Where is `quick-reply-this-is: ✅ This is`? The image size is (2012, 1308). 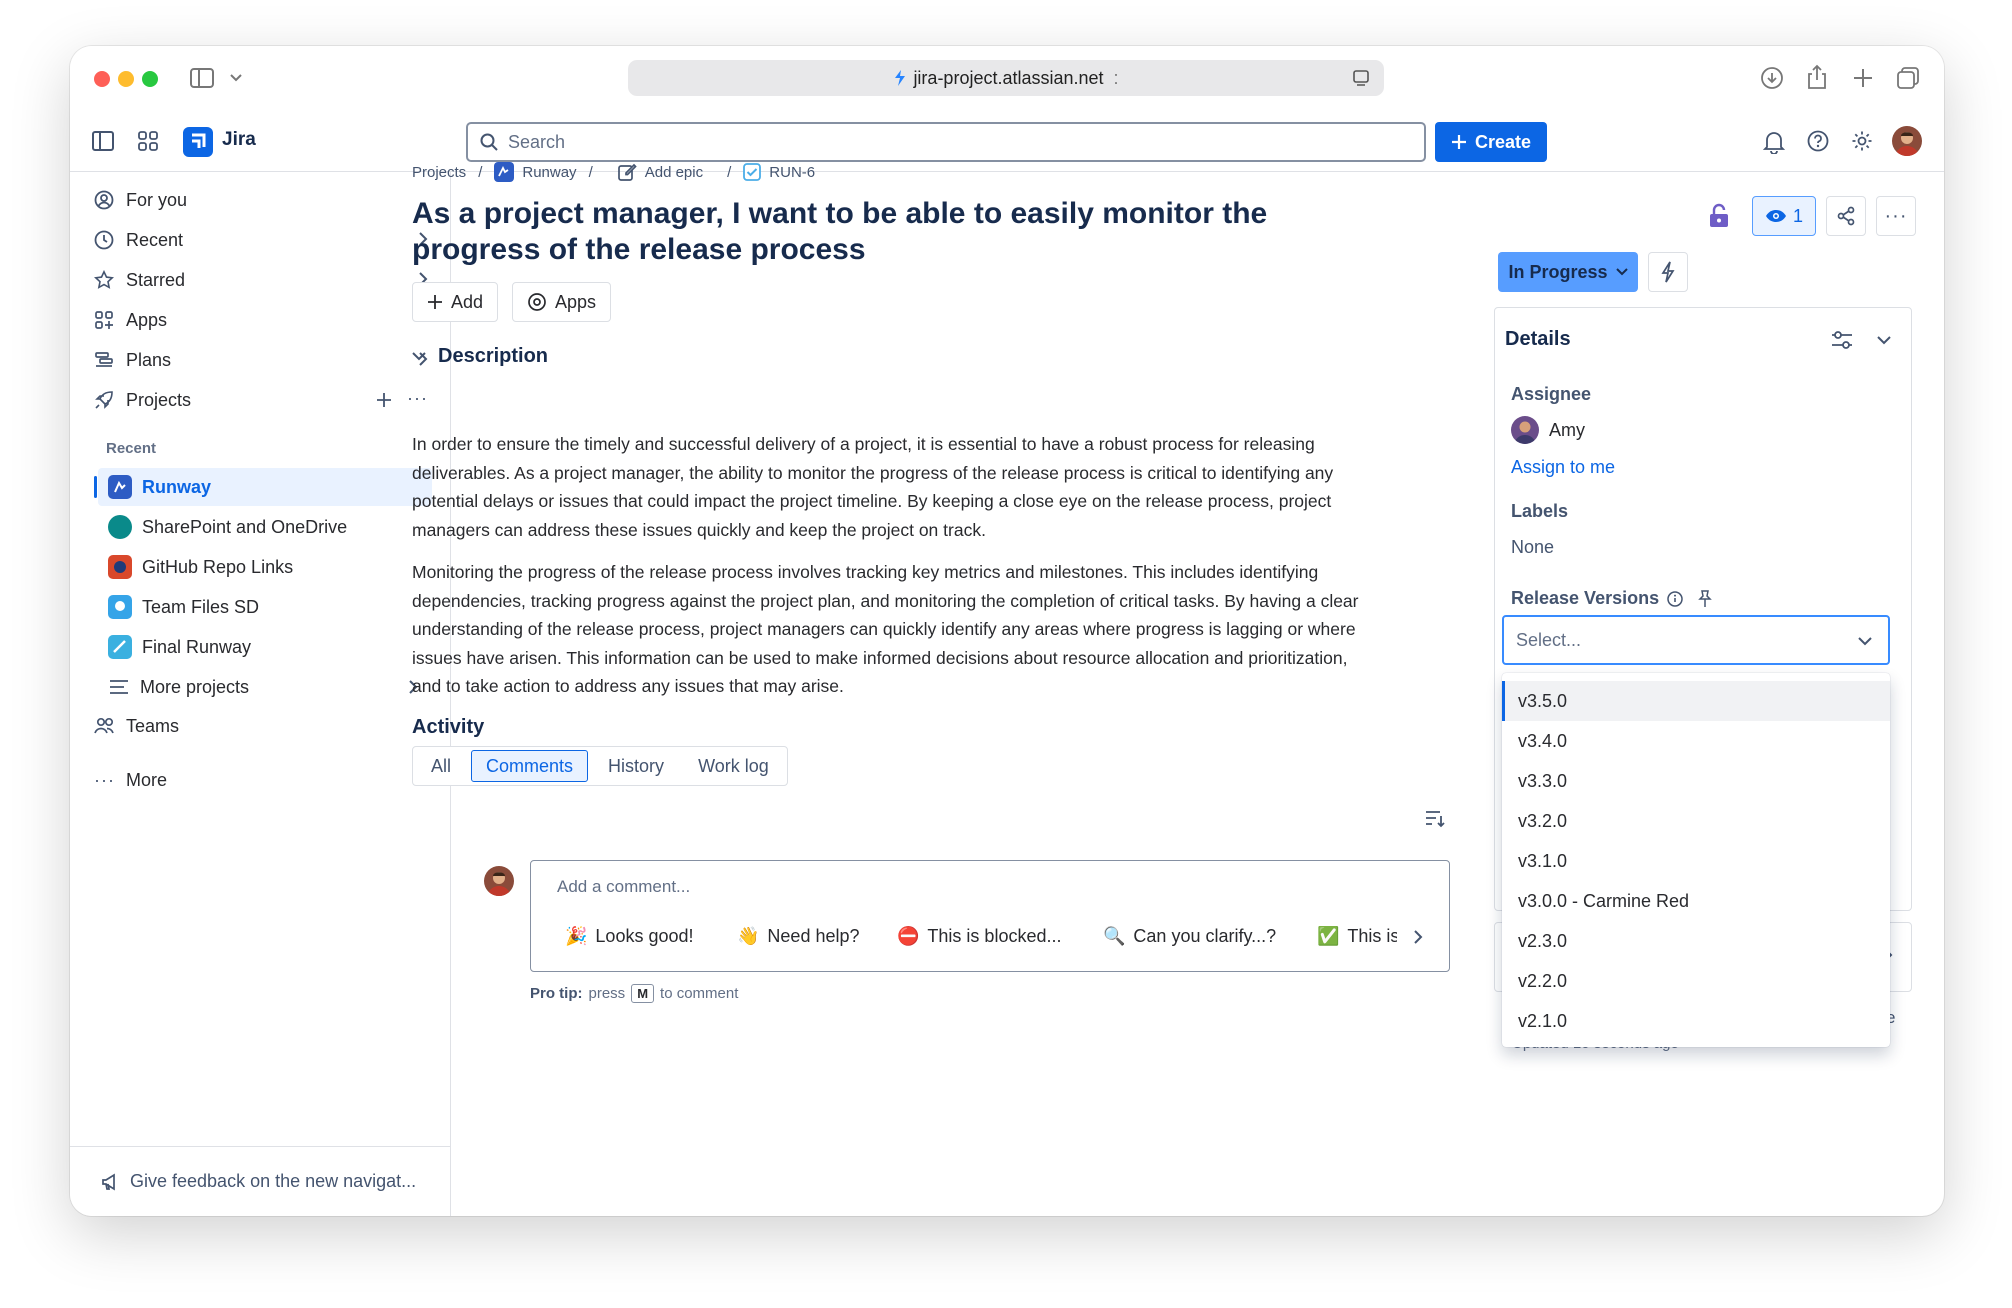
quick-reply-this-is: ✅ This is is located at coordinates (1357, 936).